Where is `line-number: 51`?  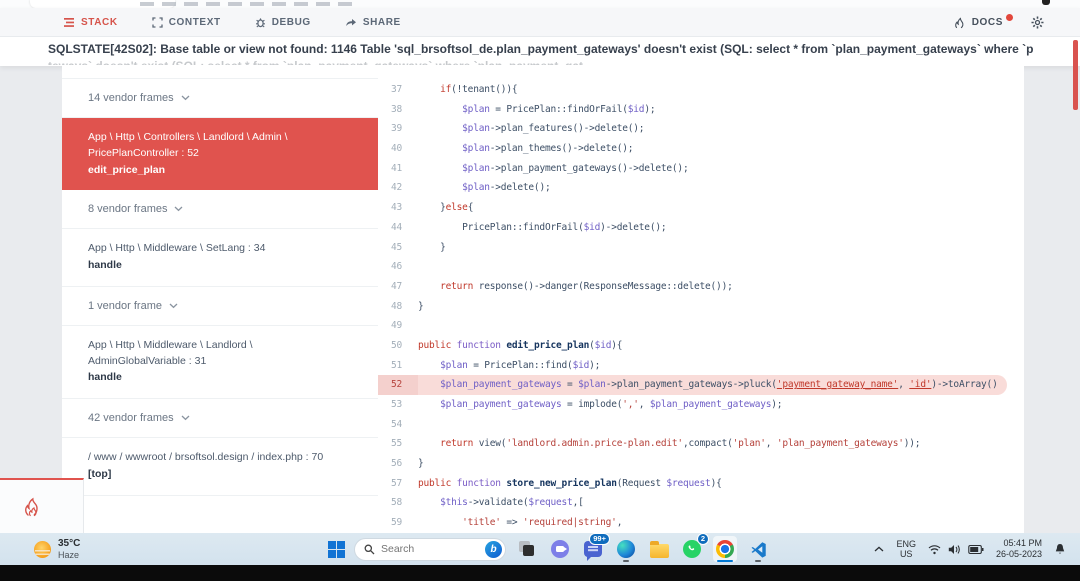 line-number: 51 is located at coordinates (397, 365).